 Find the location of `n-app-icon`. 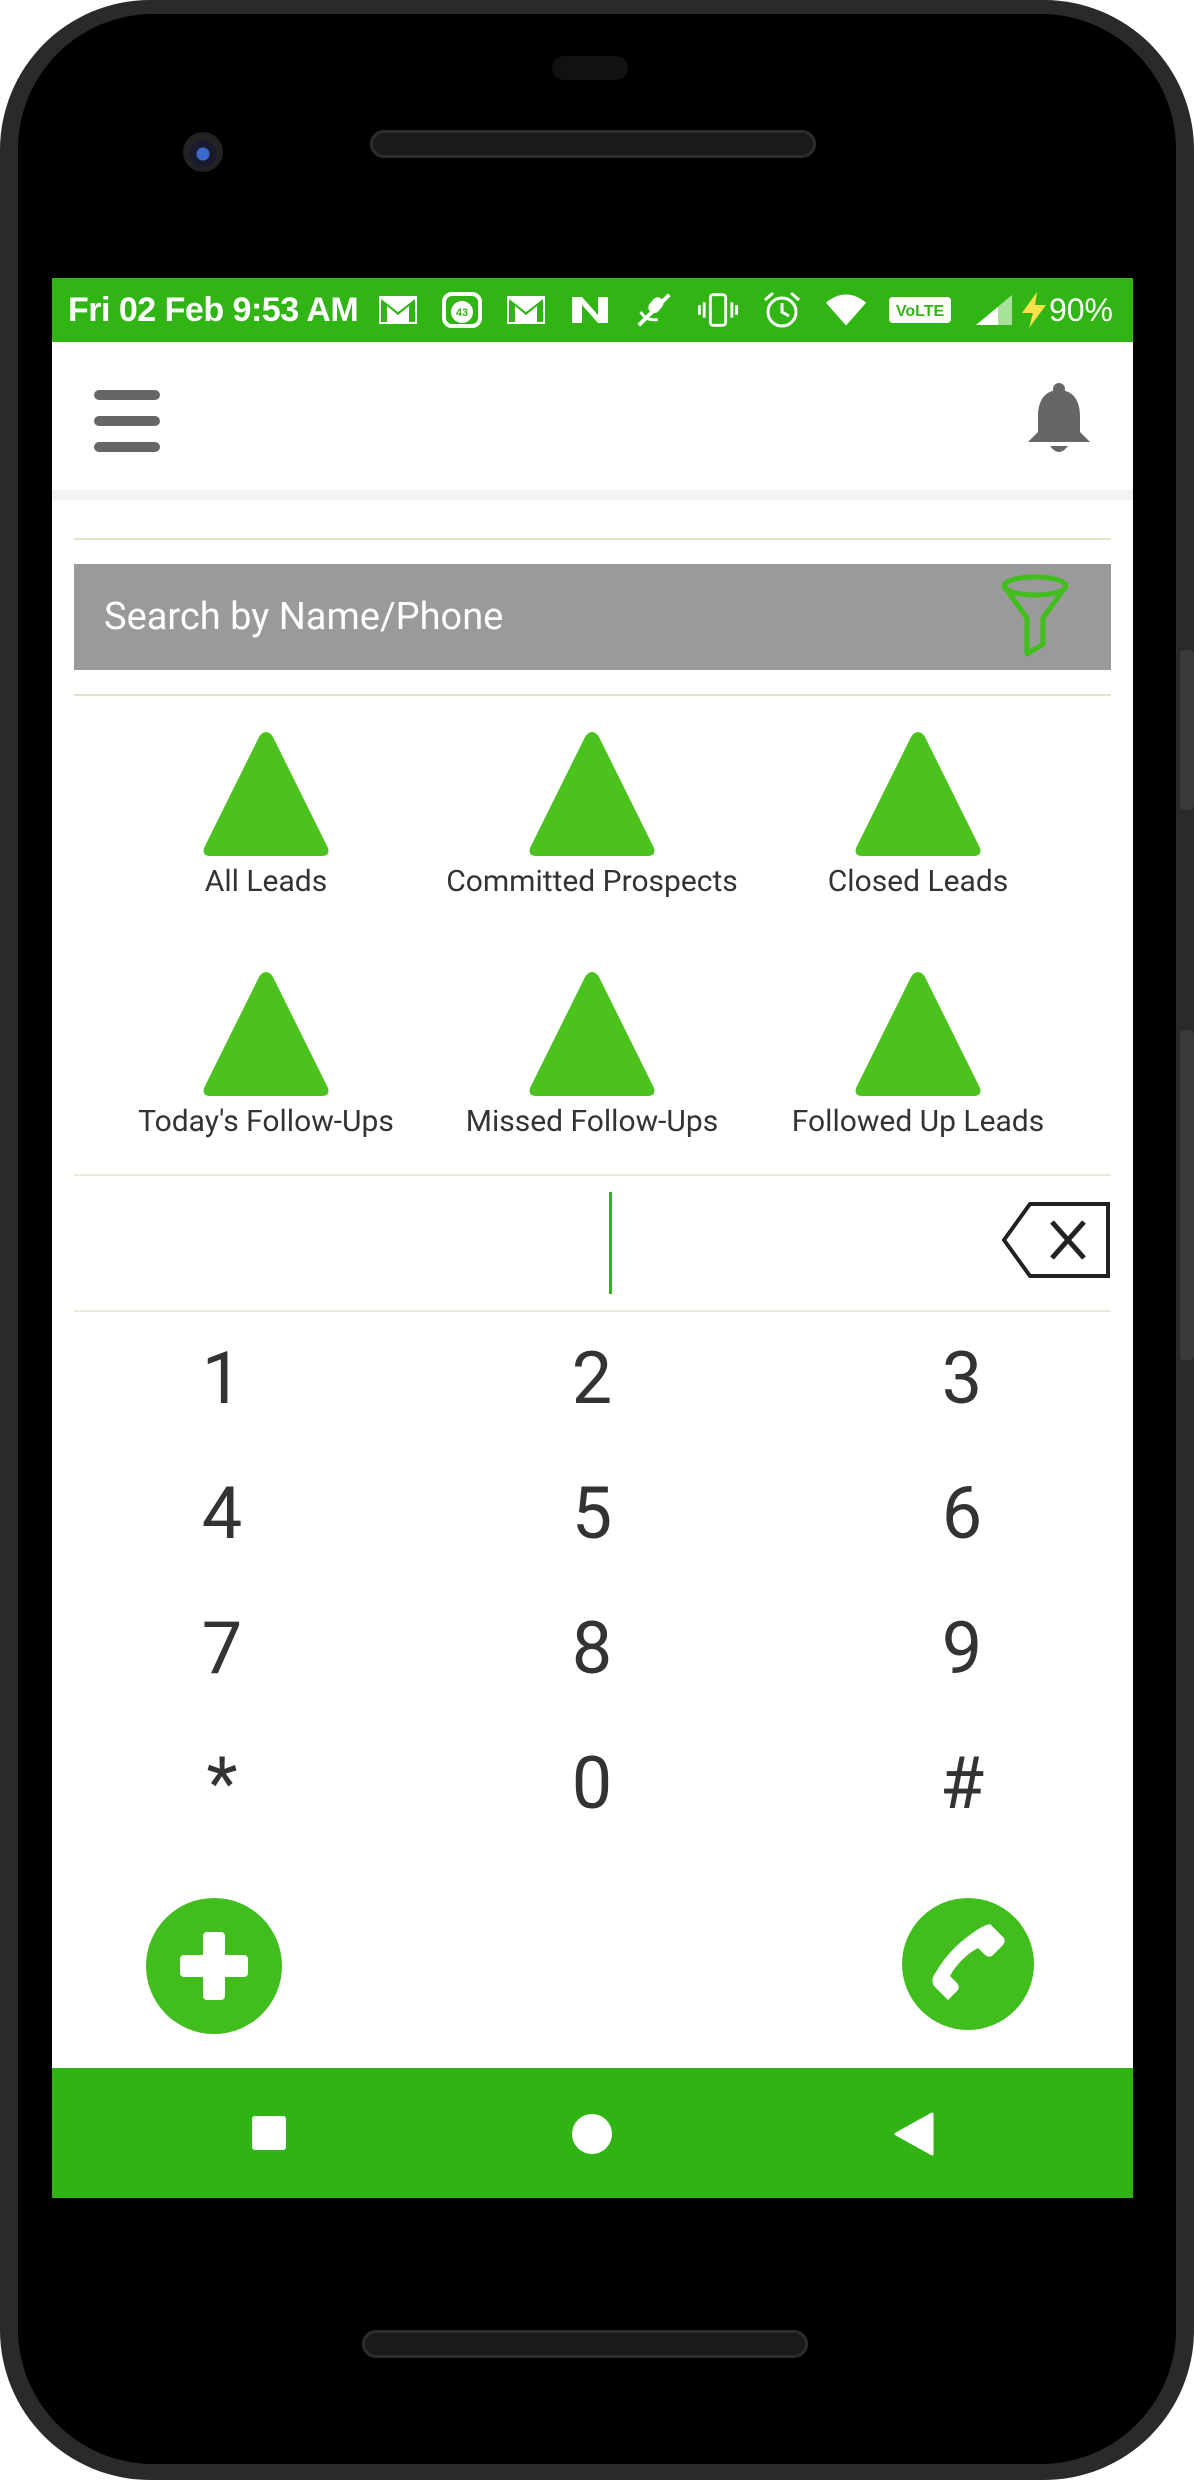

n-app-icon is located at coordinates (590, 310).